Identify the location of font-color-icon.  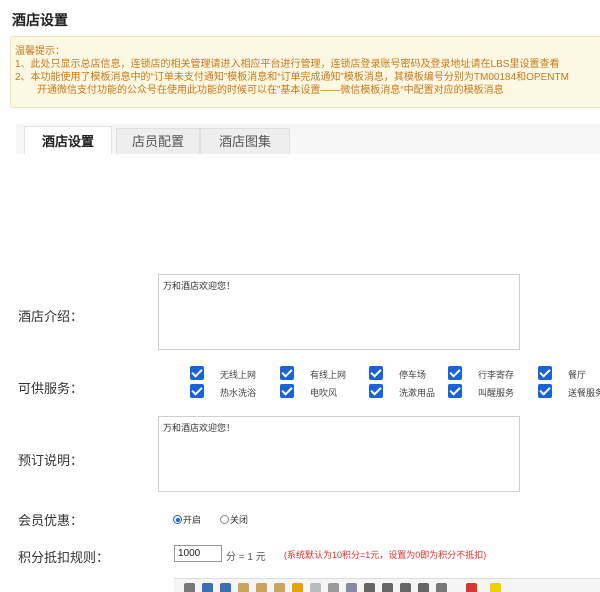
(471, 587).